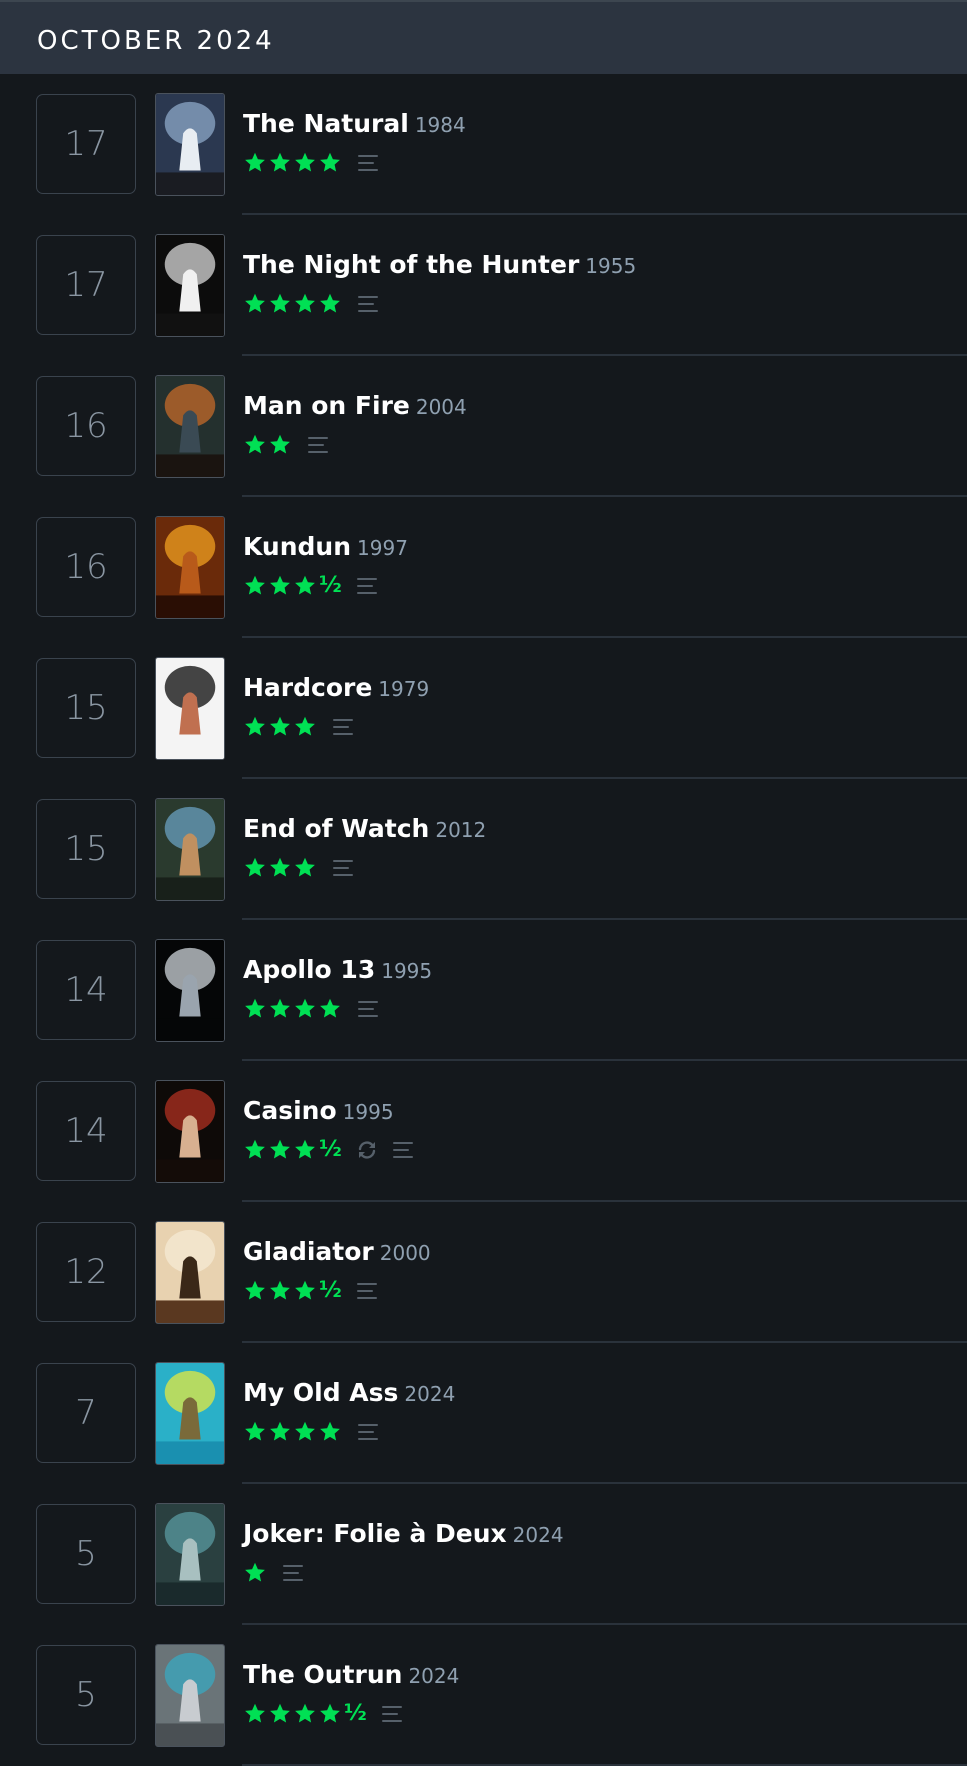 Image resolution: width=967 pixels, height=1766 pixels. I want to click on diary-entry: 17 The Natural 1984, so click(483, 144).